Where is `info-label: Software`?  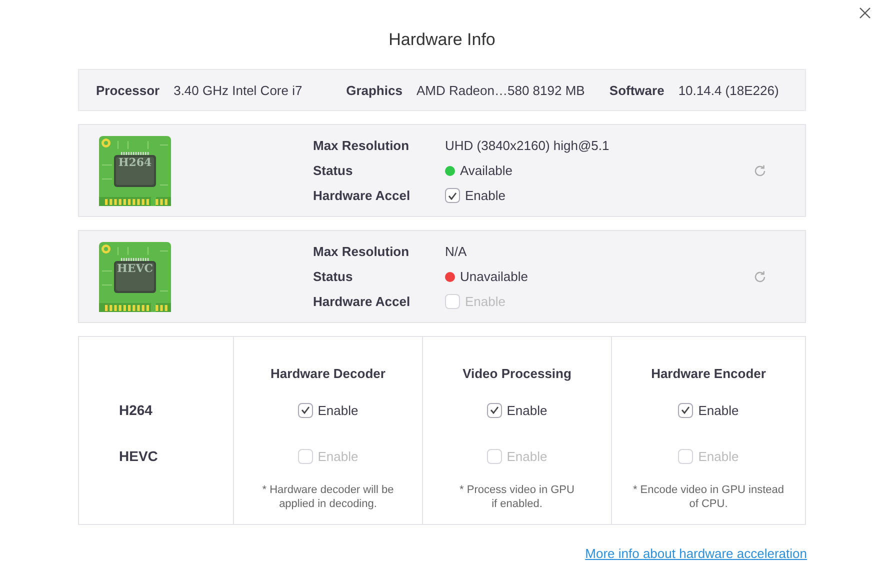 info-label: Software is located at coordinates (636, 90).